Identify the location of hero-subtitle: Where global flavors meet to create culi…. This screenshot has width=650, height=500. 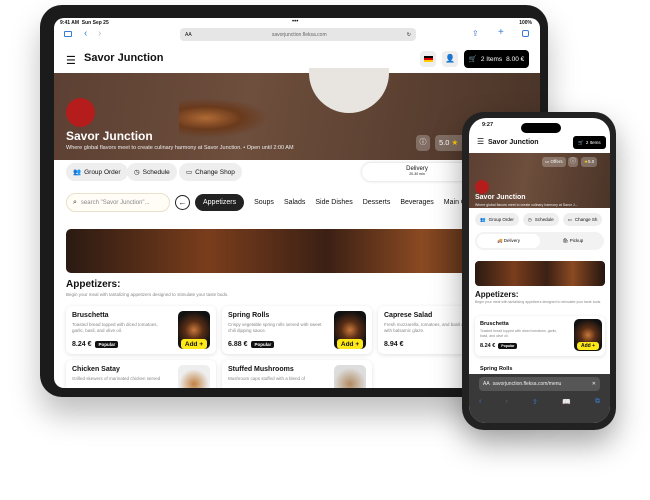
(154, 148).